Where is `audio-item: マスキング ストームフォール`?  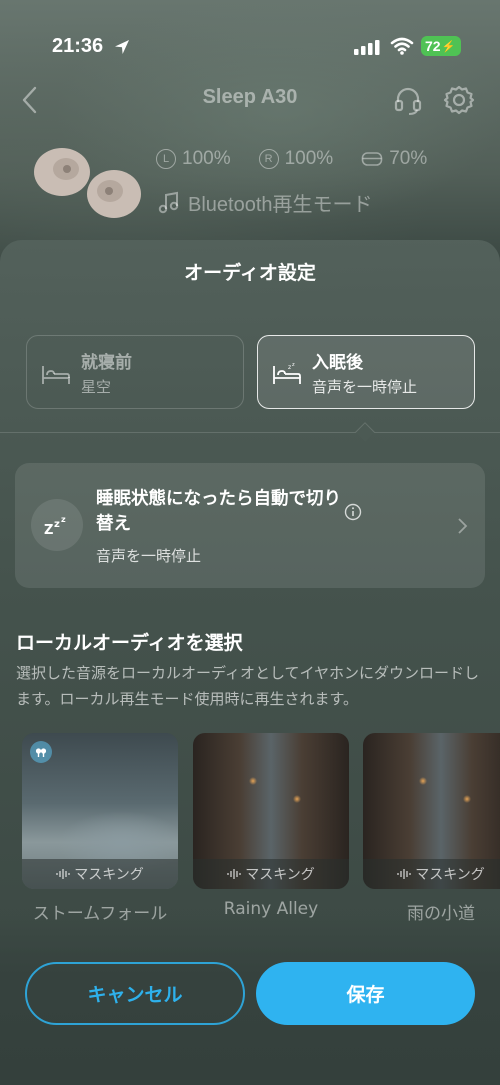
audio-item: マスキング ストームフォール is located at coordinates (100, 828).